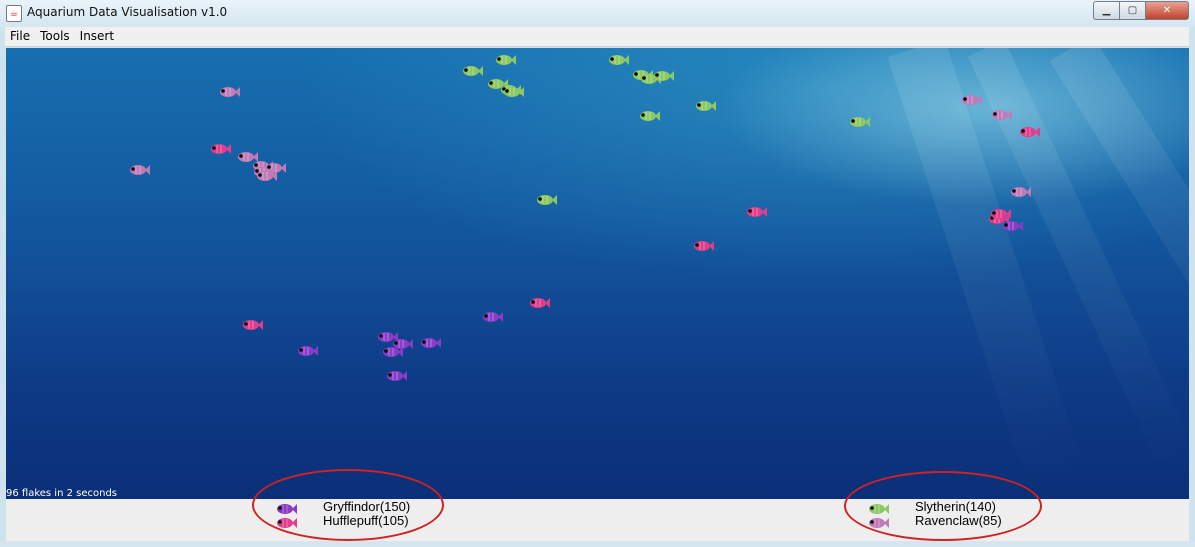 The image size is (1195, 547). Describe the element at coordinates (597, 544) in the screenshot. I see `window-bottom-border` at that location.